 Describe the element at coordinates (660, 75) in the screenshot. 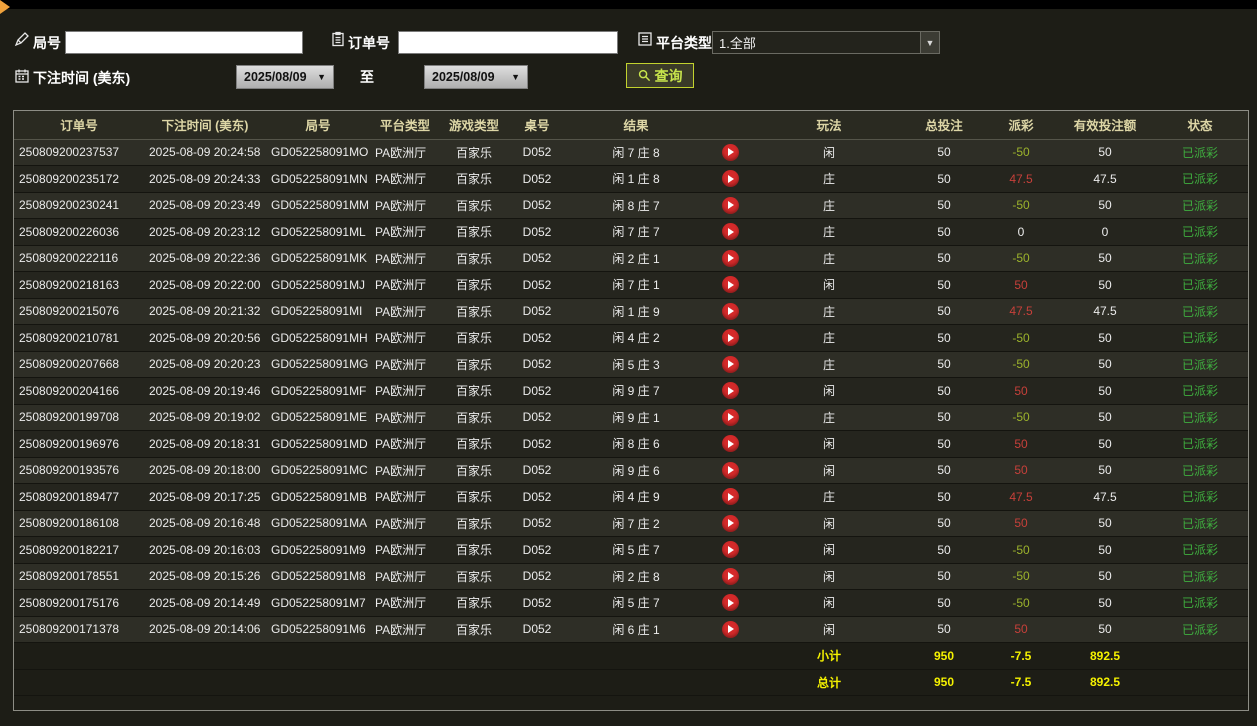

I see `query-button: 查询` at that location.